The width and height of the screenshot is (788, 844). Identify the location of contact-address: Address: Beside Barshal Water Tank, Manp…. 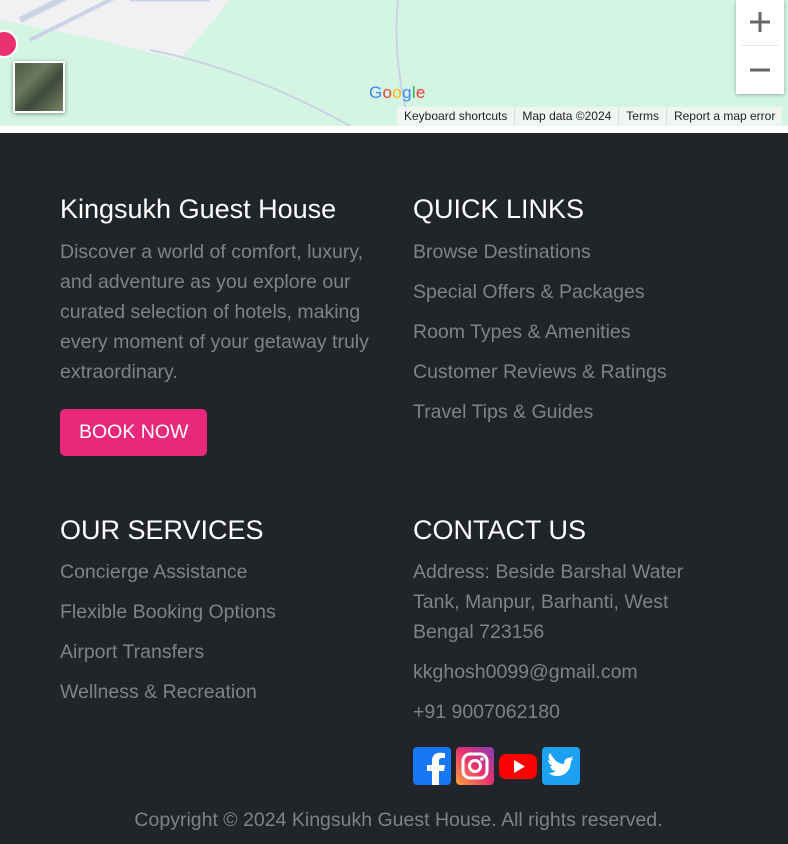
(548, 602).